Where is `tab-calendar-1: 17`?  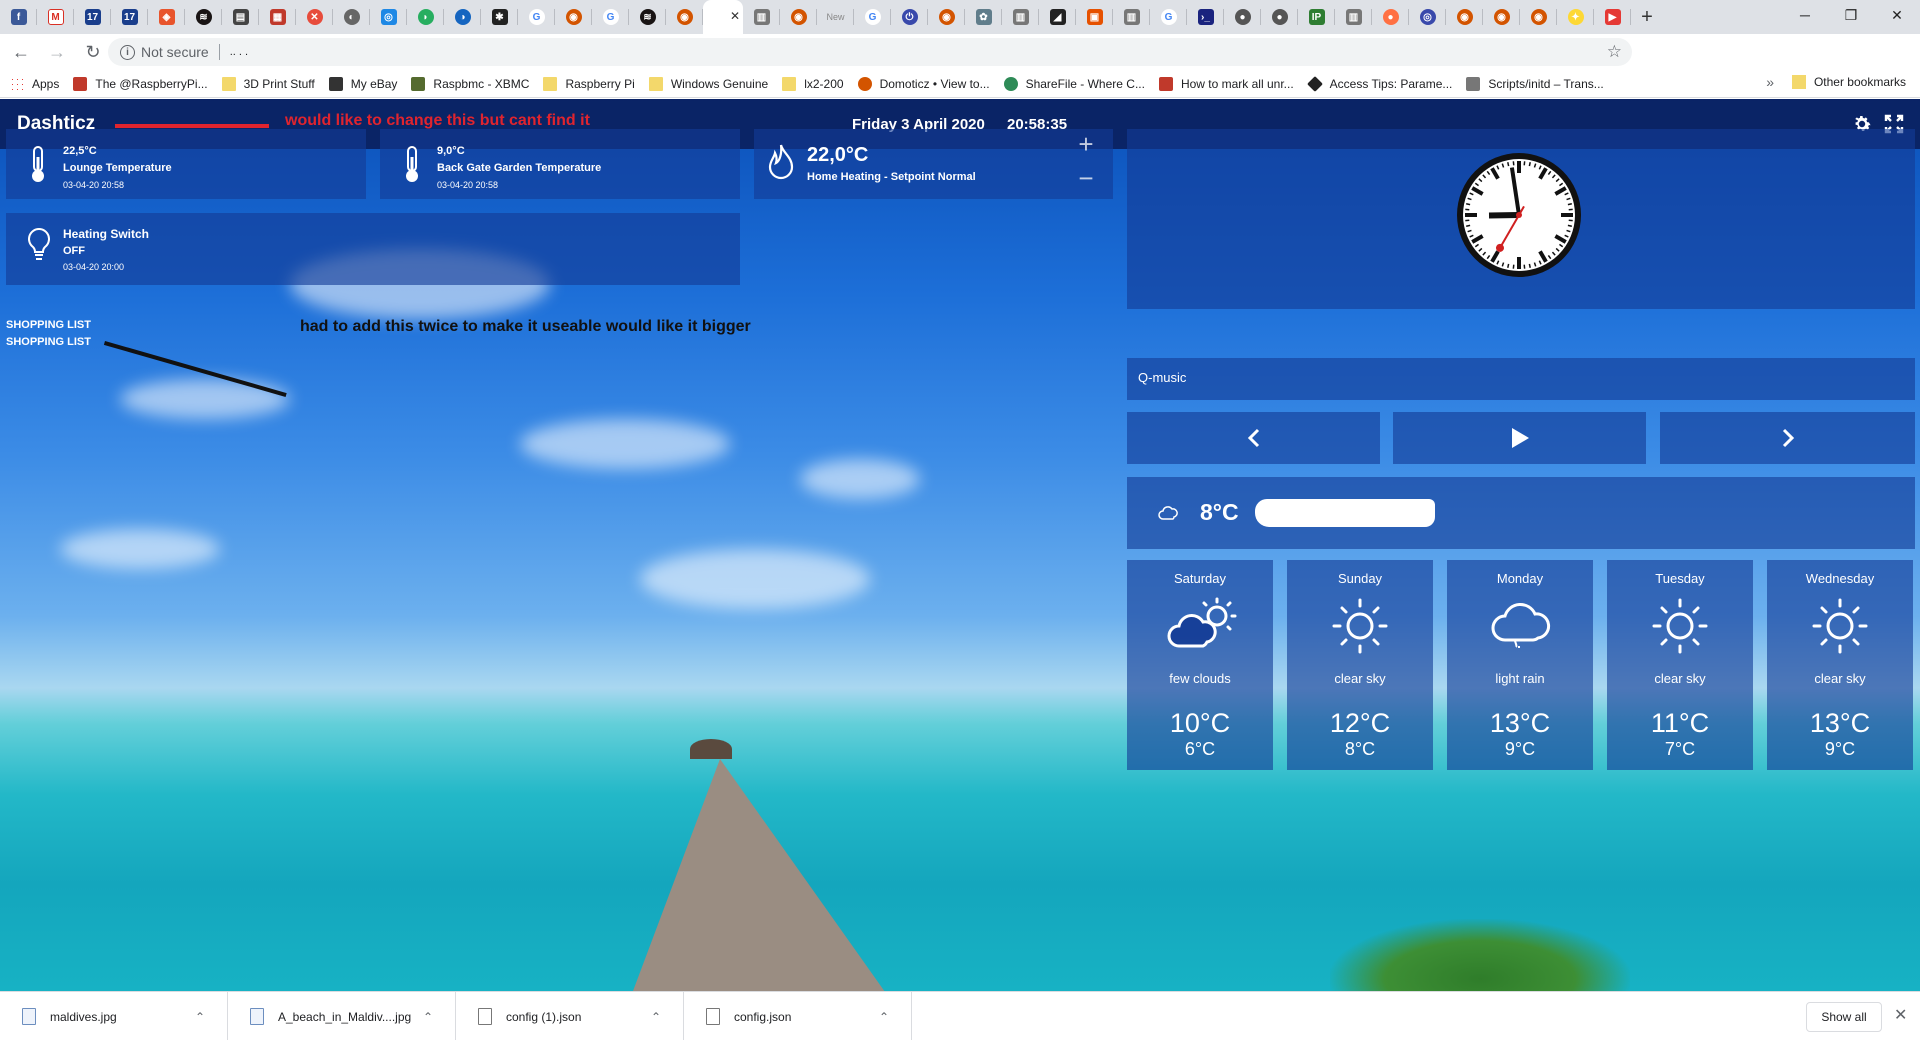
tab-calendar-1: 17 is located at coordinates (92, 17).